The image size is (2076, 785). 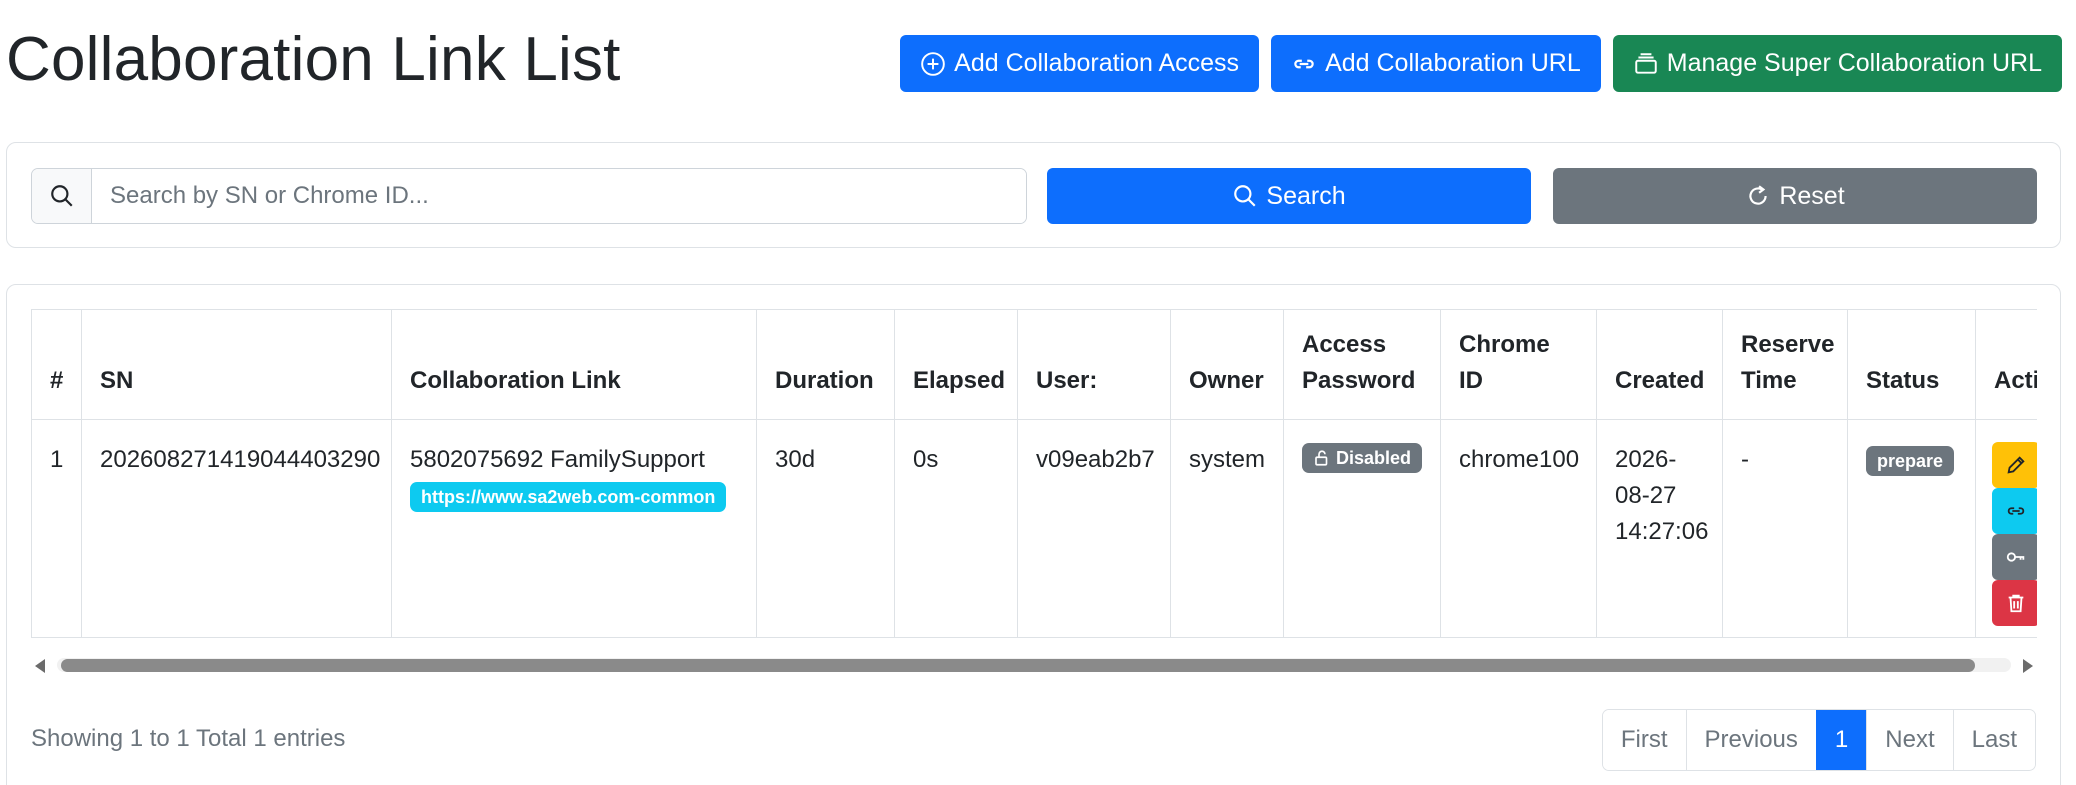 I want to click on column-header-status: Status, so click(x=1911, y=364).